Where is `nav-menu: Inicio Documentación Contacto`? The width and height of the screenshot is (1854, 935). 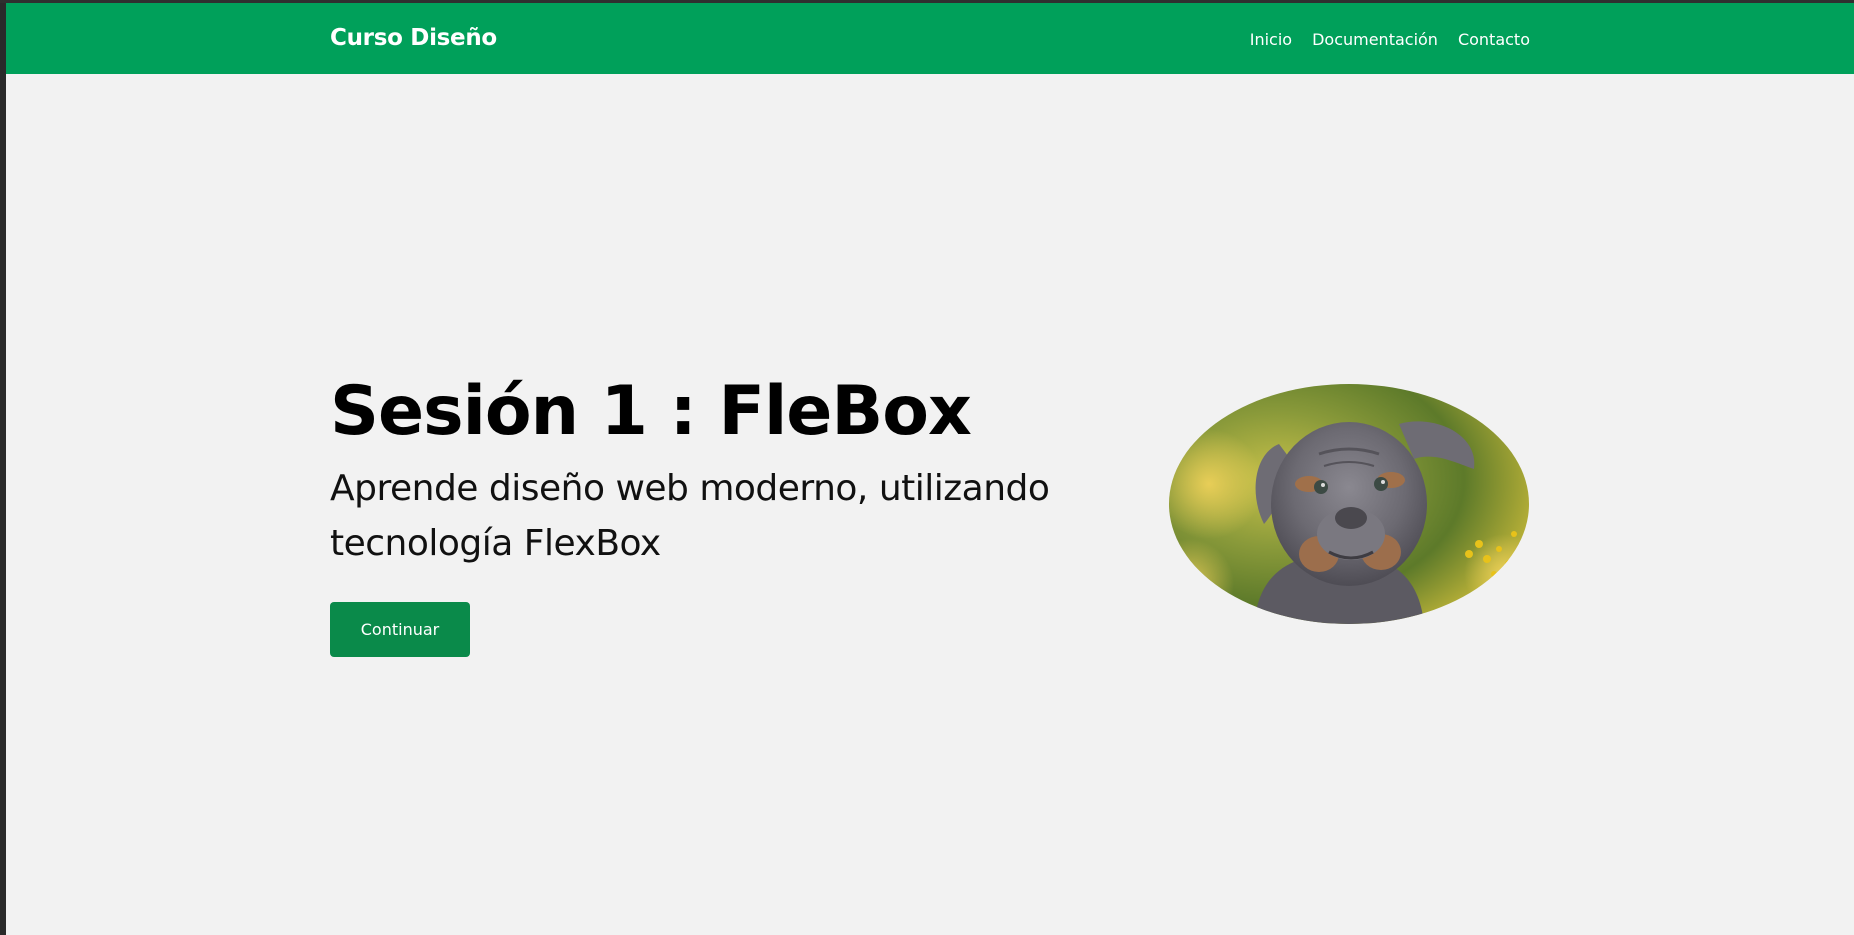
nav-menu: Inicio Documentación Contacto is located at coordinates (1390, 39).